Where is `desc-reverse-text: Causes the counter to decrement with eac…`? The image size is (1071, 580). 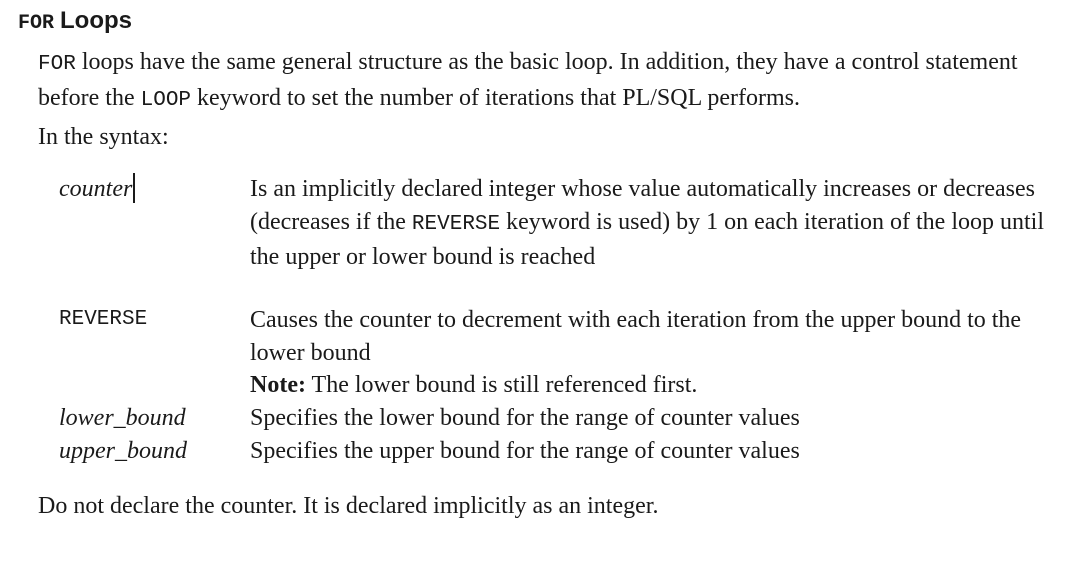
desc-reverse-text: Causes the counter to decrement with eac… is located at coordinates (636, 336).